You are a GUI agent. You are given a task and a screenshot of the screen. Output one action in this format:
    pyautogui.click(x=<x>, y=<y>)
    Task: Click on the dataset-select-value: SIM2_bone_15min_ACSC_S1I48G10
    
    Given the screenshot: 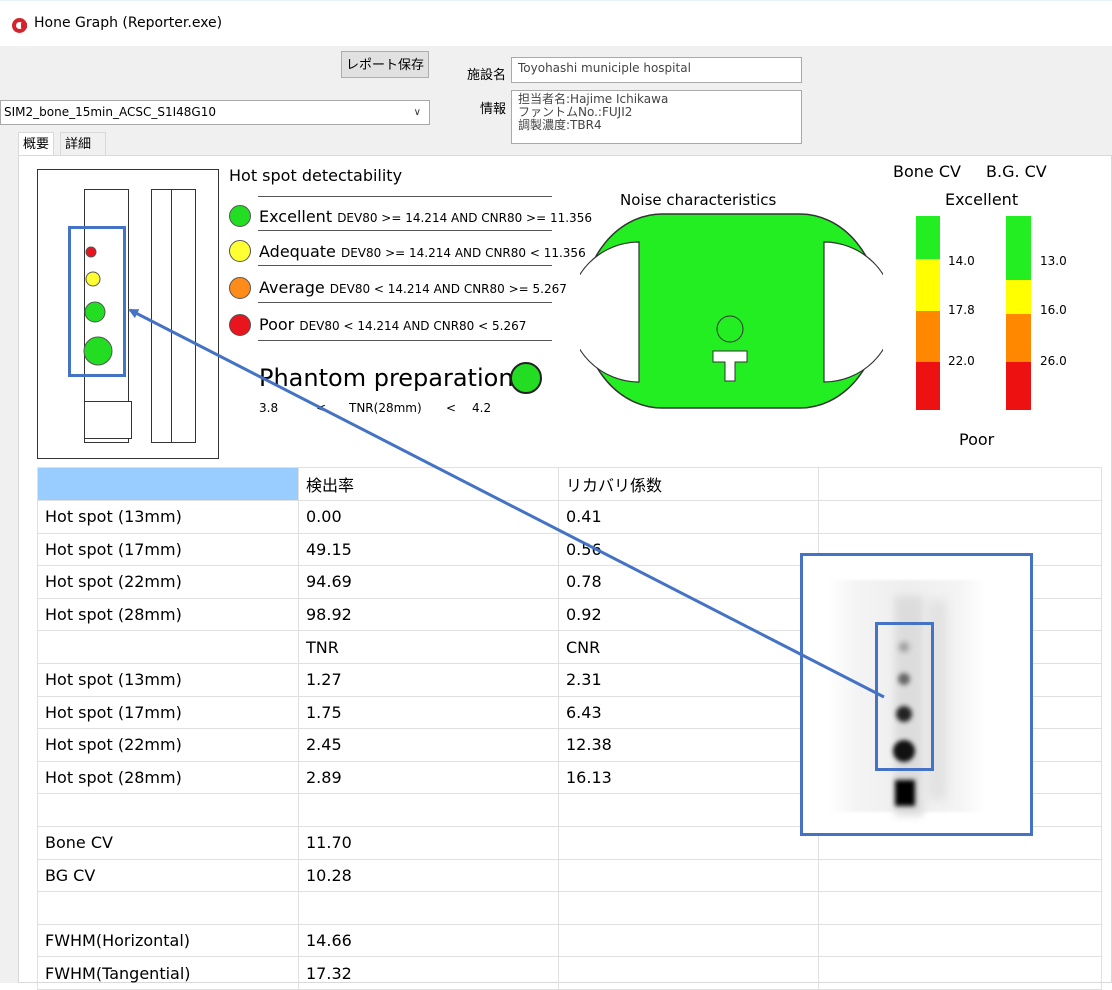 What is the action you would take?
    pyautogui.click(x=110, y=112)
    